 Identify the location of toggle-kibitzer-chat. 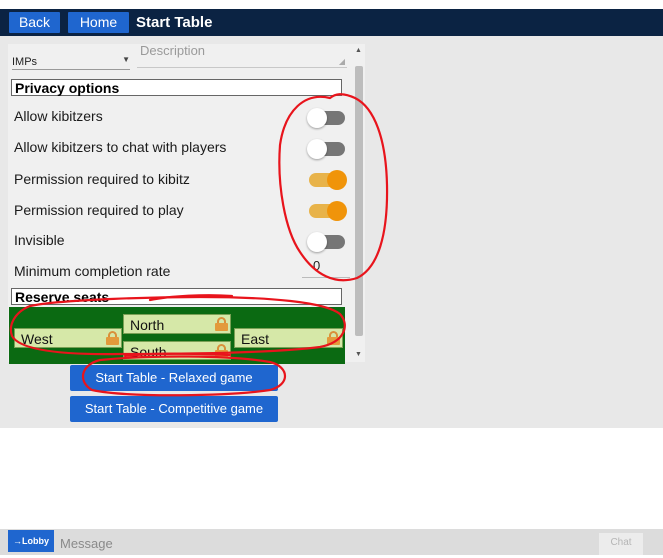
(326, 149).